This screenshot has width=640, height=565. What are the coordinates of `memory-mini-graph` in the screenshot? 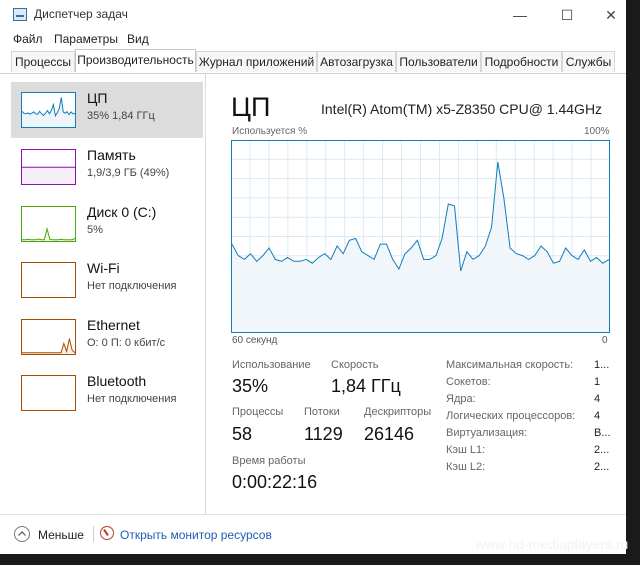 It's located at (48, 167).